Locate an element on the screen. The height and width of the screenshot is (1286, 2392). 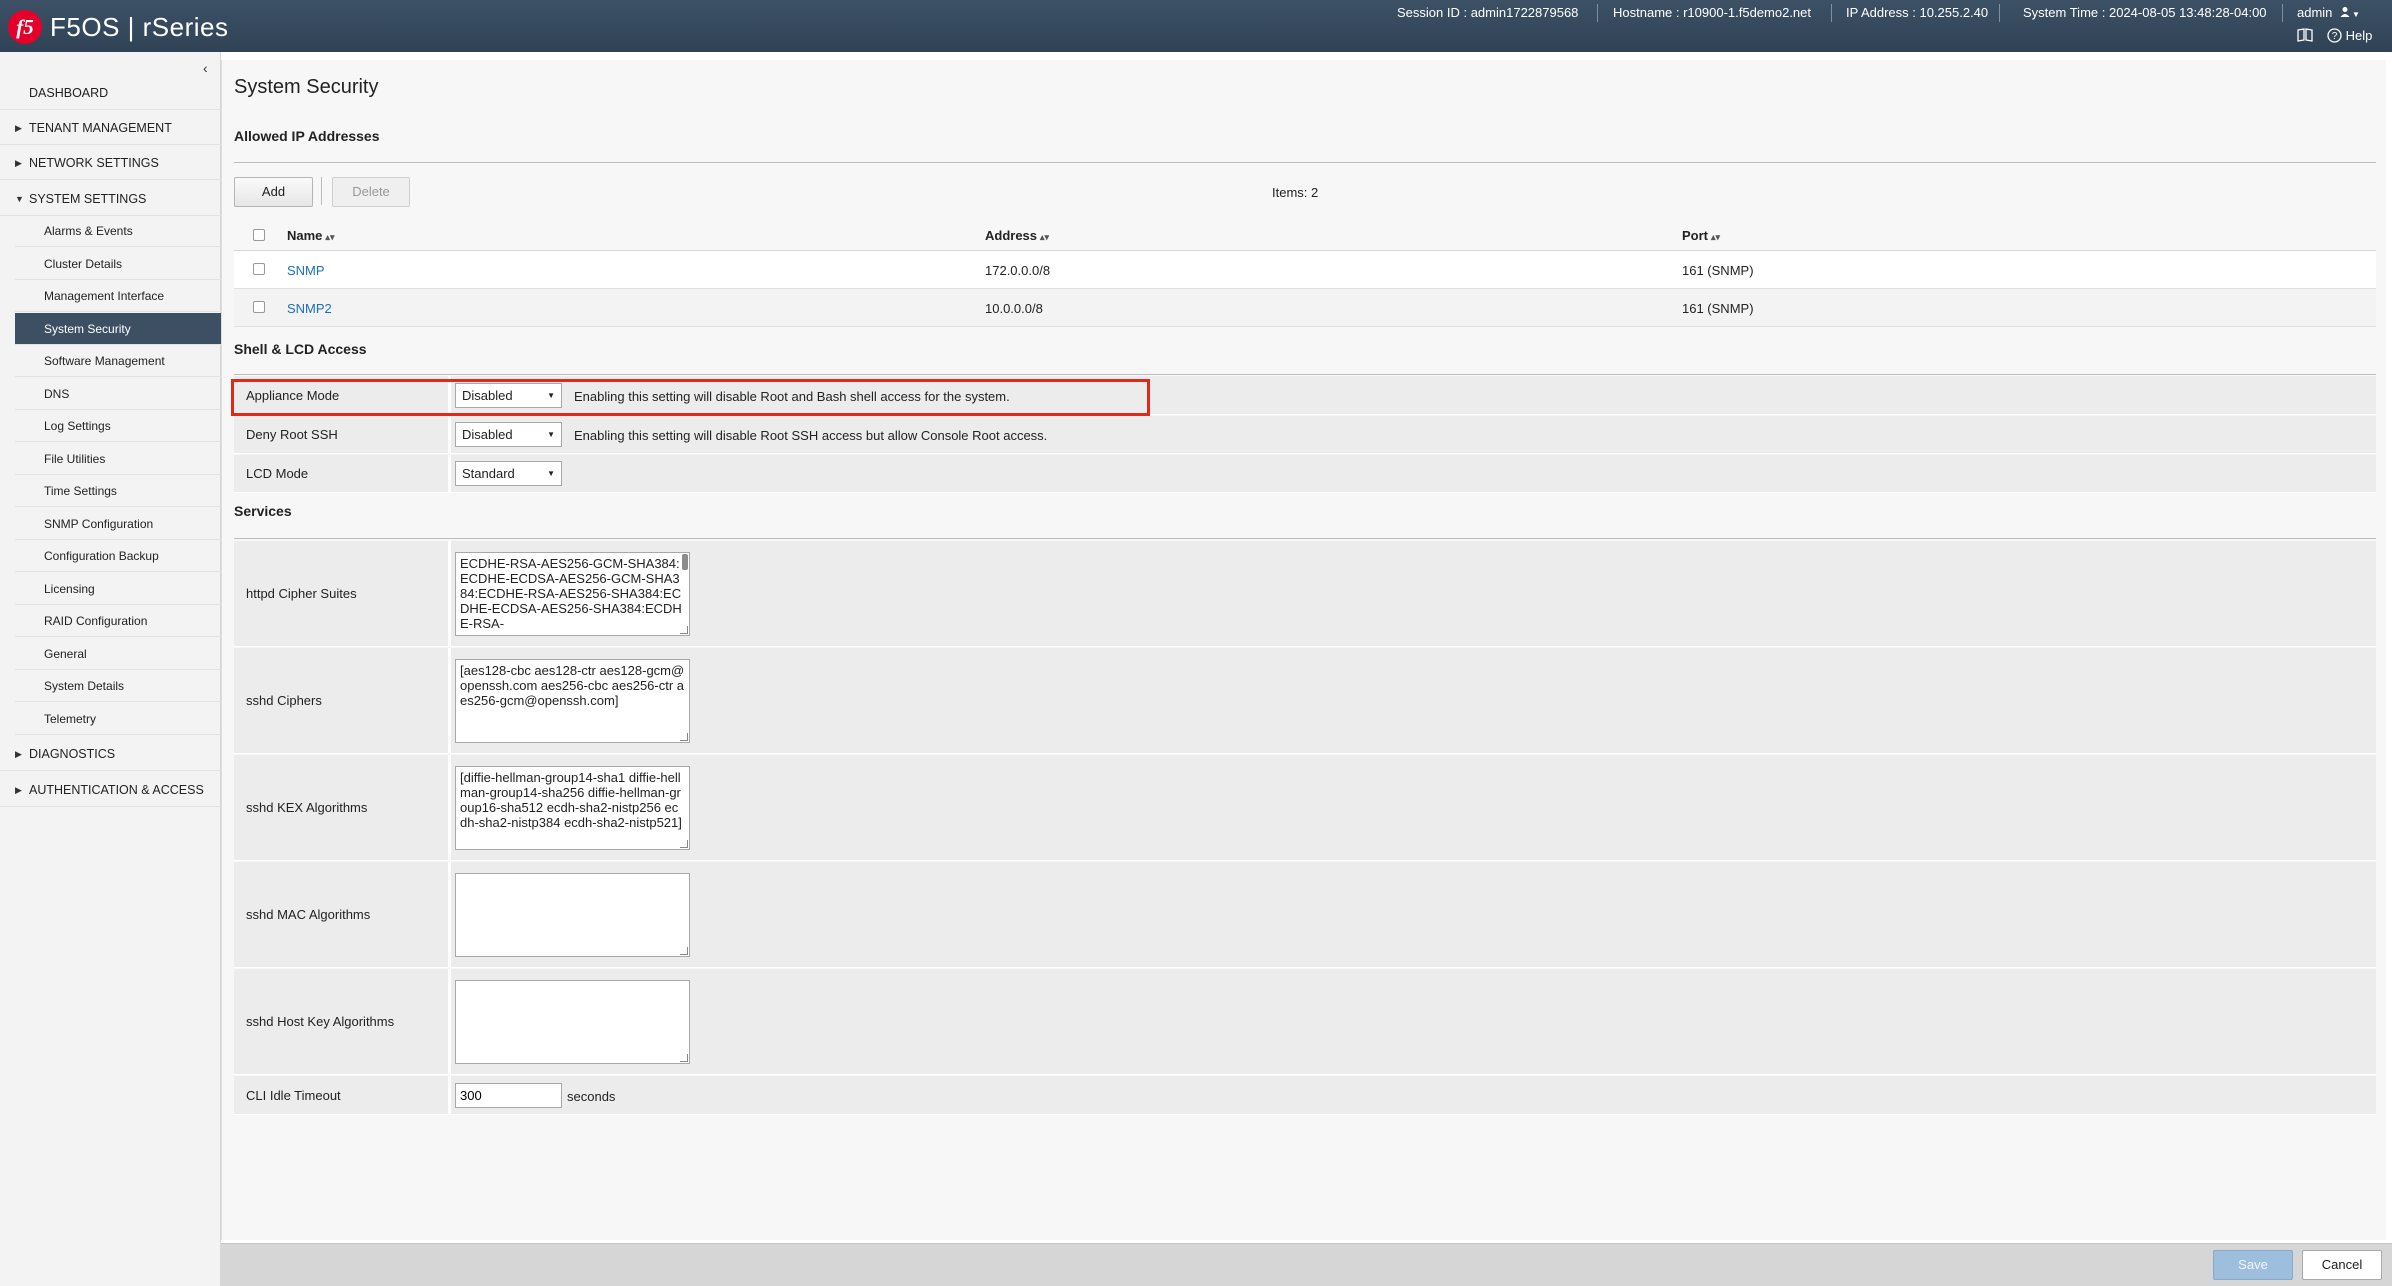
delete-button: Delete is located at coordinates (371, 192).